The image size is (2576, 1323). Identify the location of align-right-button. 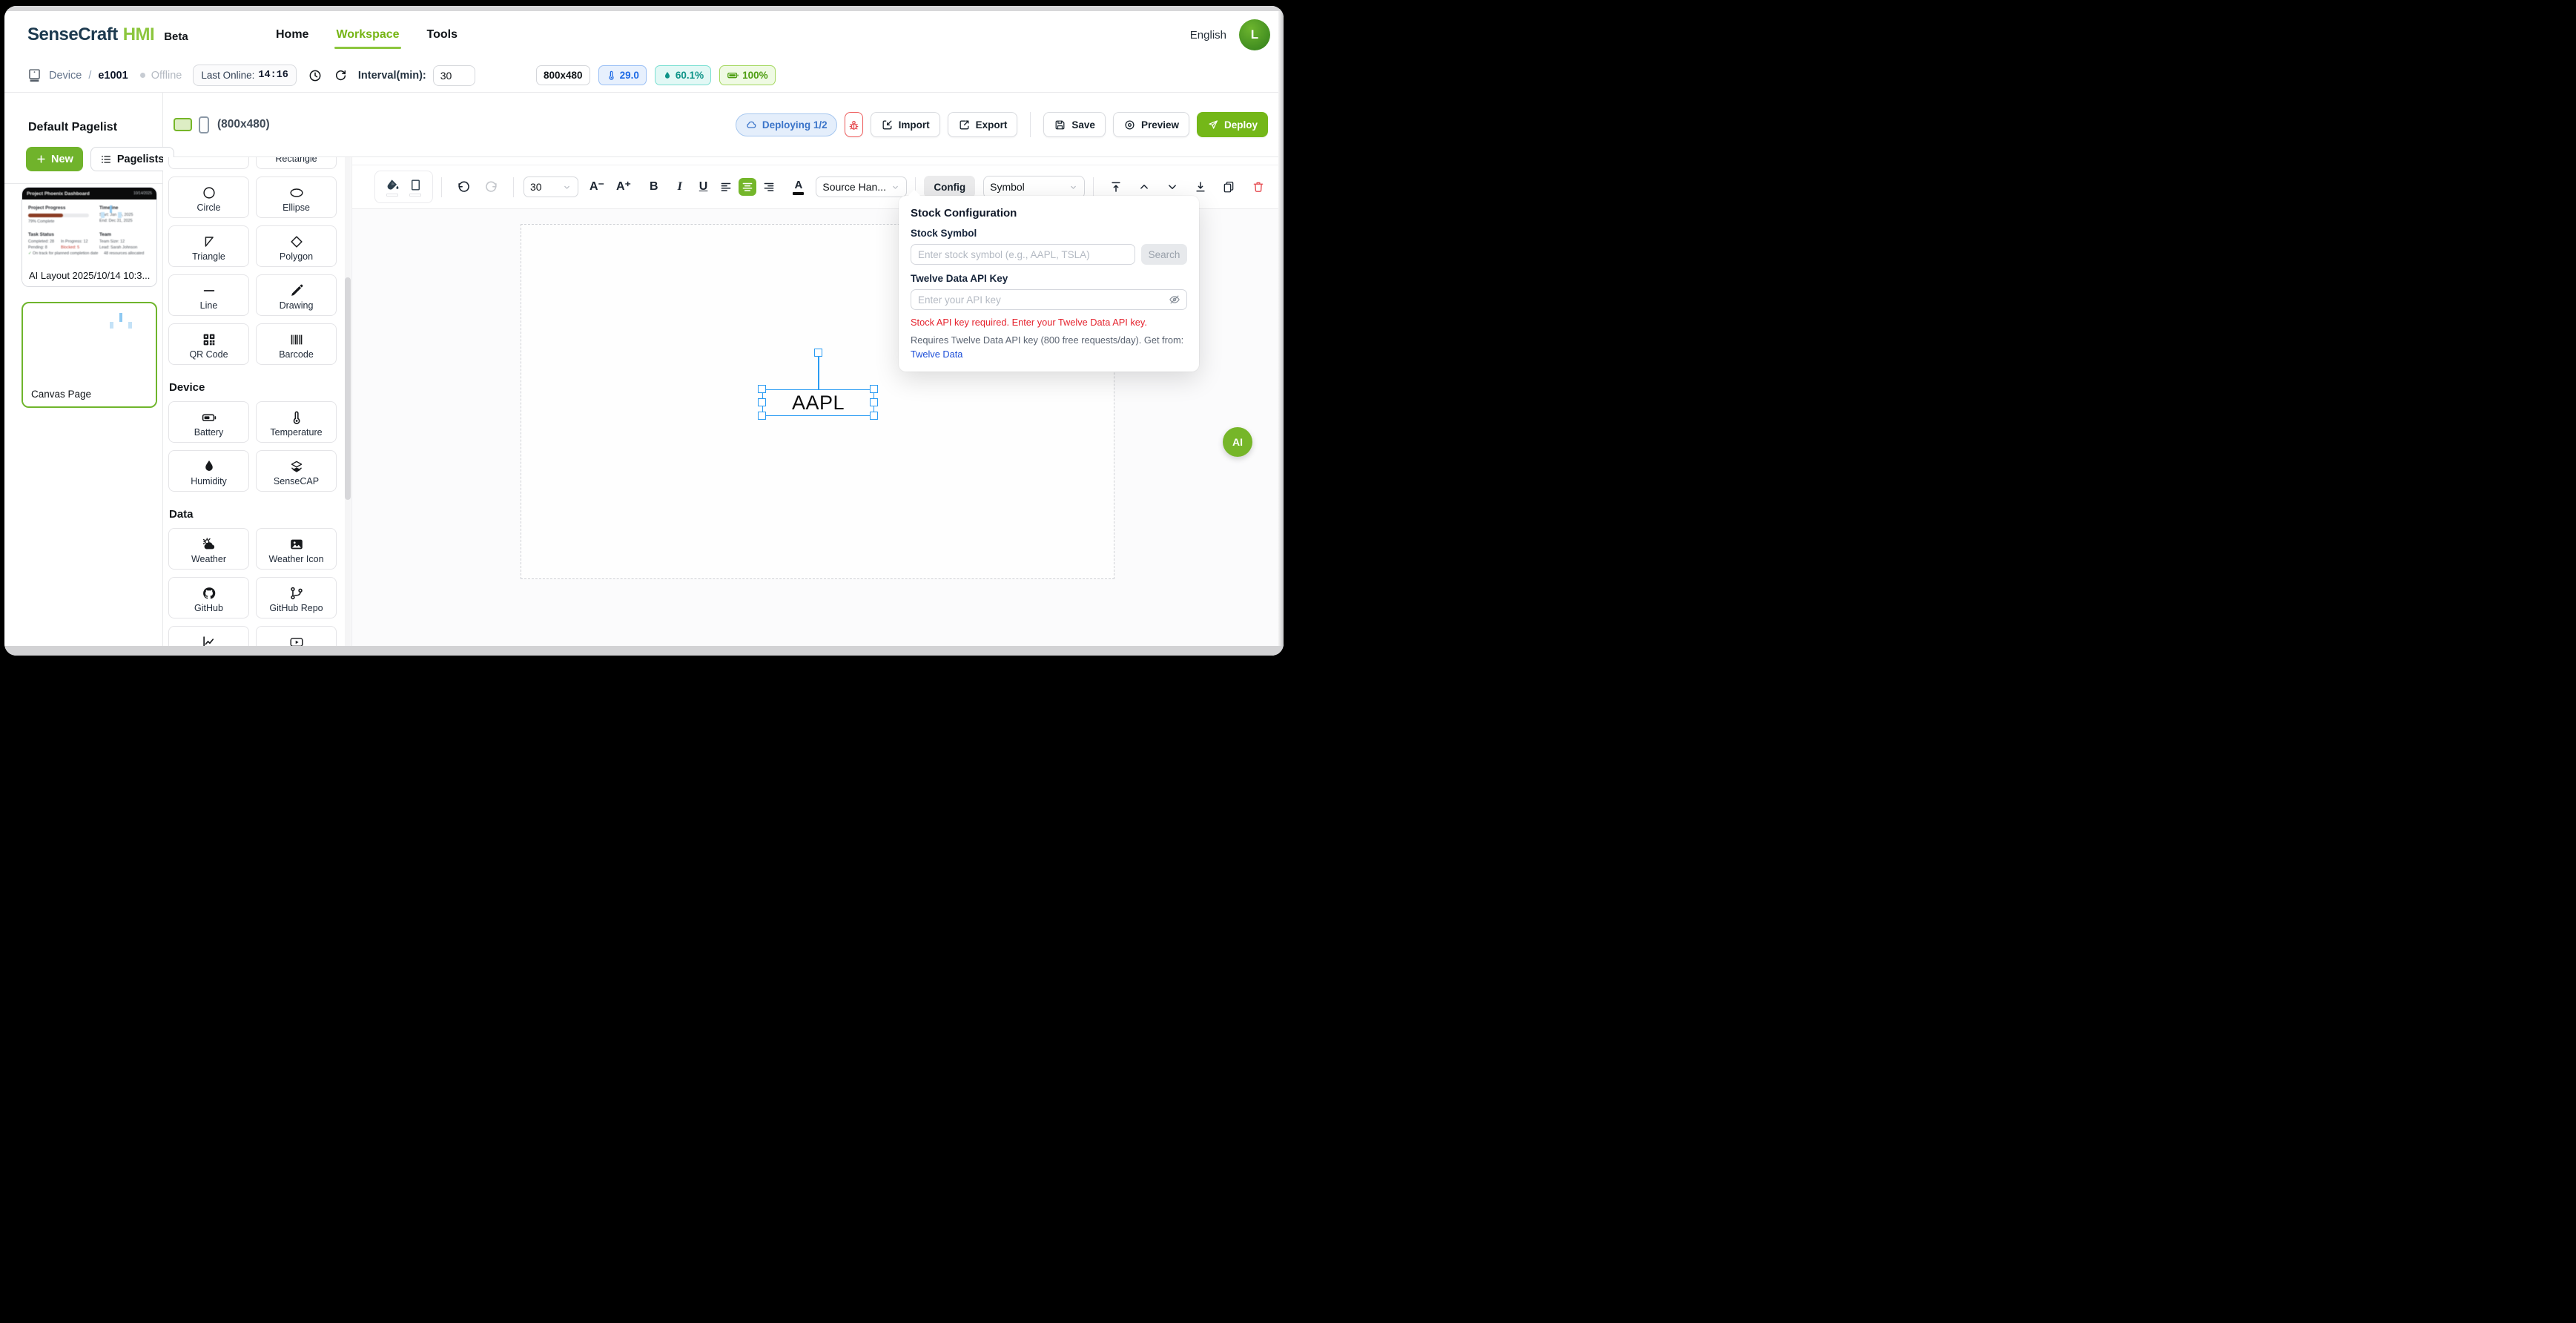
(769, 187).